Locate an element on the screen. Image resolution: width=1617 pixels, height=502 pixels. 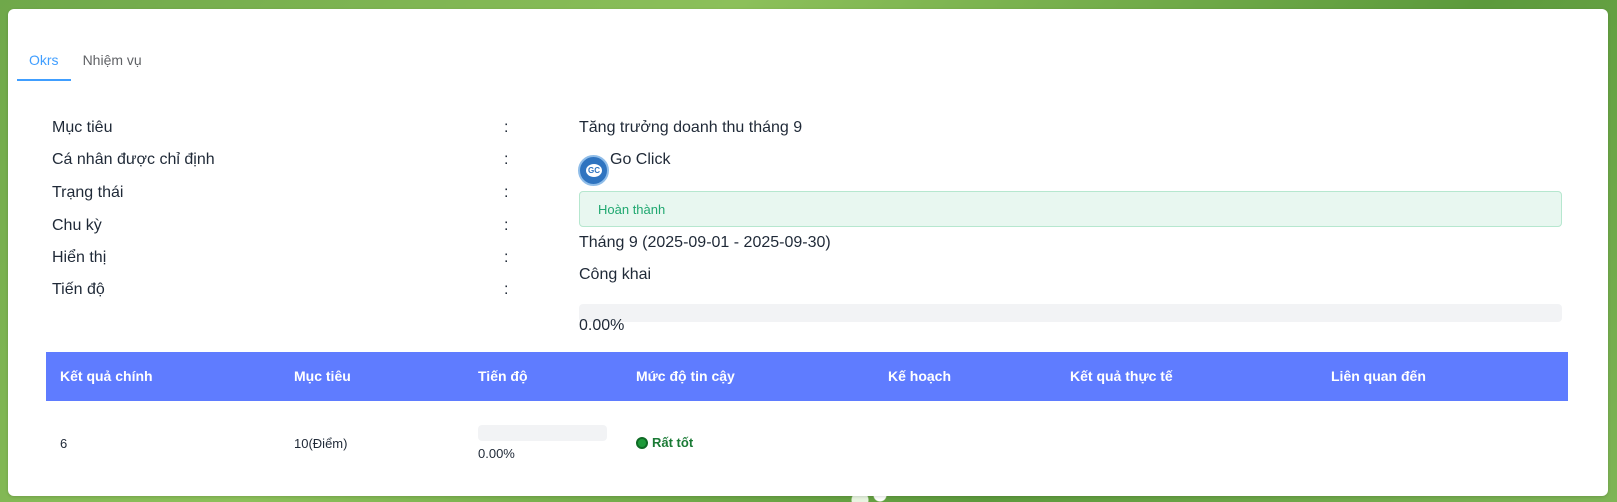
row-progress-bar is located at coordinates (542, 433).